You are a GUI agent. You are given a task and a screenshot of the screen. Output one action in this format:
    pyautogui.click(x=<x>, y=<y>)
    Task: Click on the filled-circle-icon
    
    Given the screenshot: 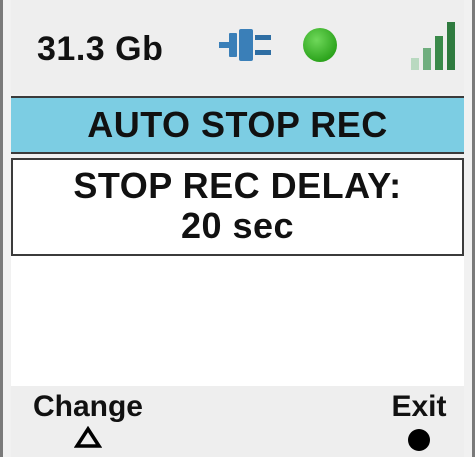 What is the action you would take?
    pyautogui.click(x=419, y=440)
    